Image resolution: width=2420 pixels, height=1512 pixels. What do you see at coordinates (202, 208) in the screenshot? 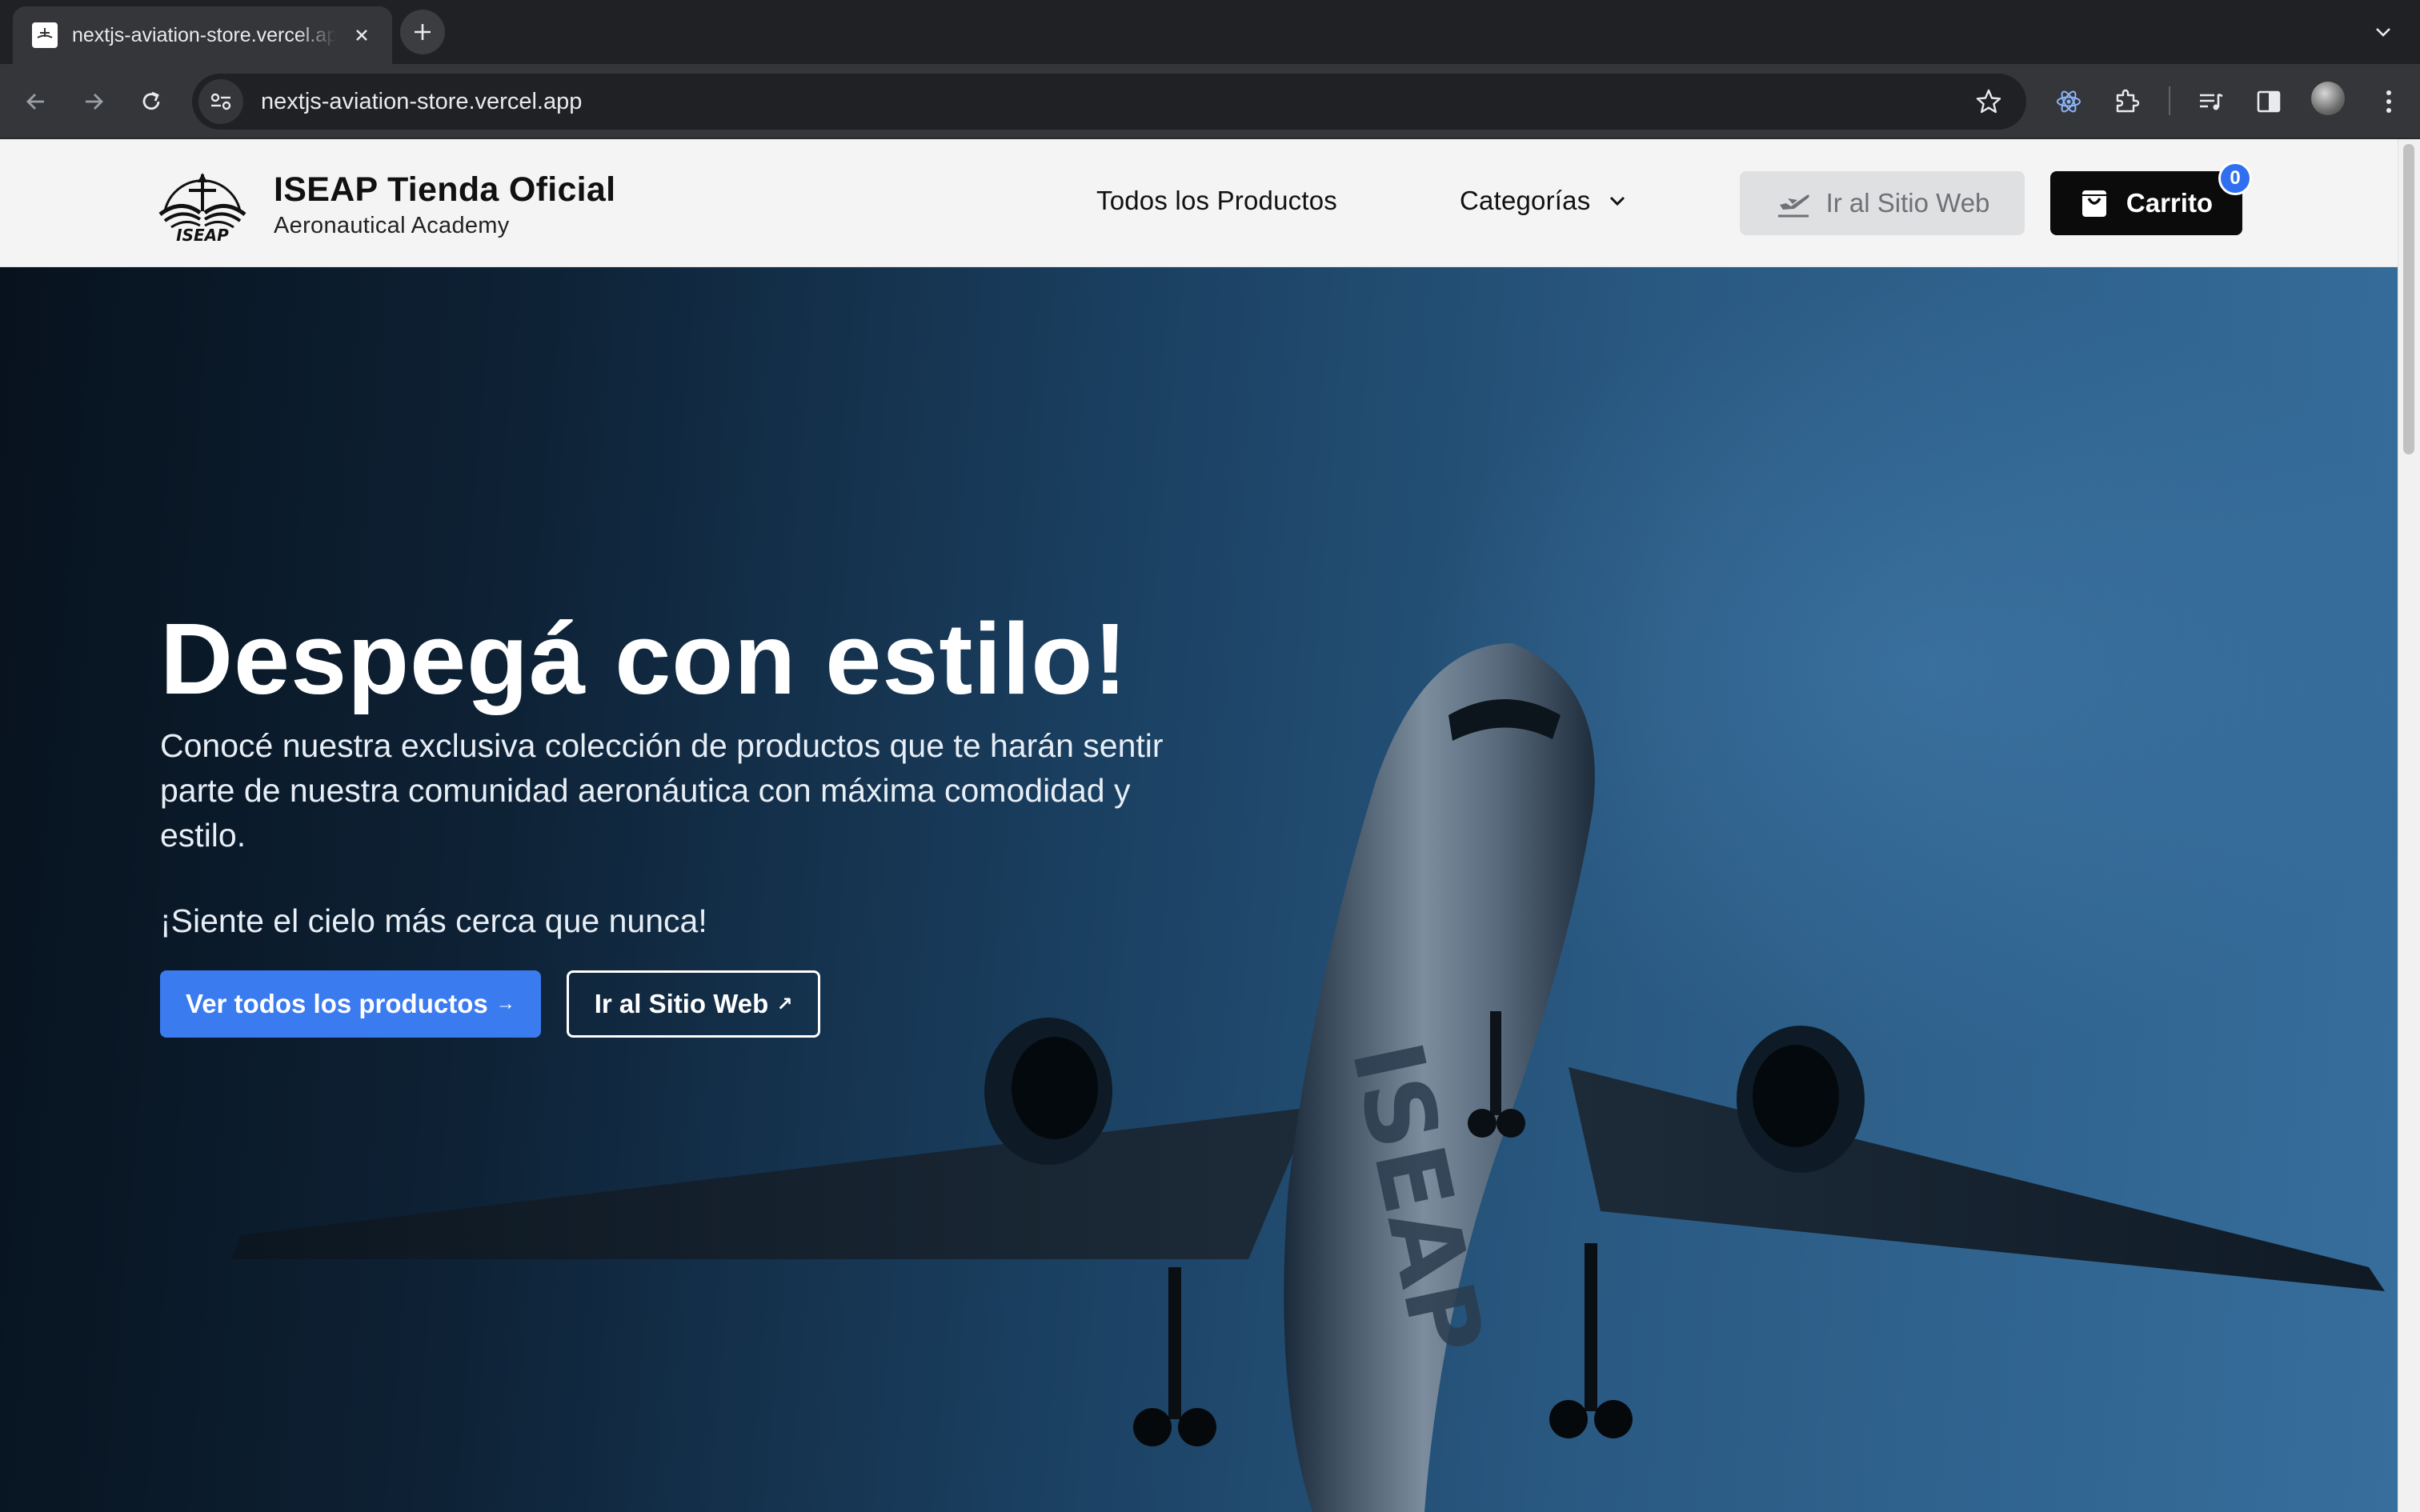
I see `iseap-logo-icon: ISEAP` at bounding box center [202, 208].